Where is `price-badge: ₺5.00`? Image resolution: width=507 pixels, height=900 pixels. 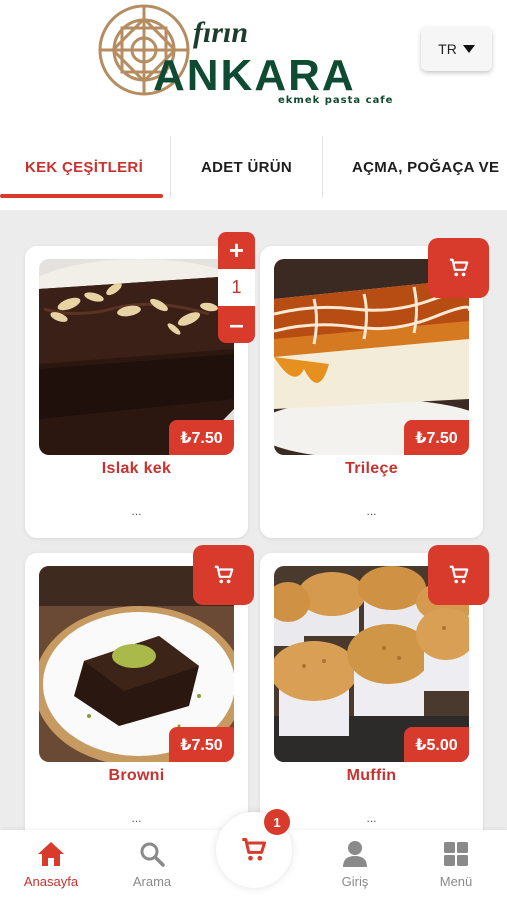
price-badge: ₺5.00 is located at coordinates (436, 744).